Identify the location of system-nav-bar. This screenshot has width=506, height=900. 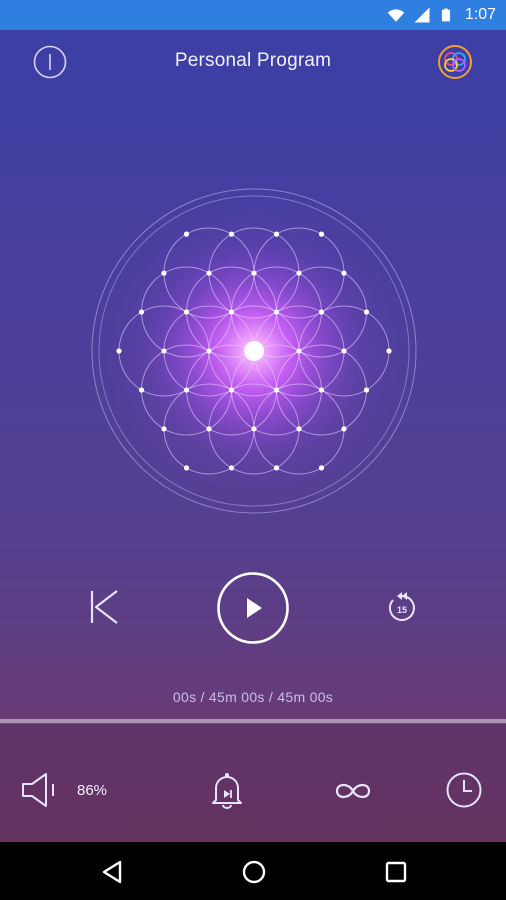
(253, 871).